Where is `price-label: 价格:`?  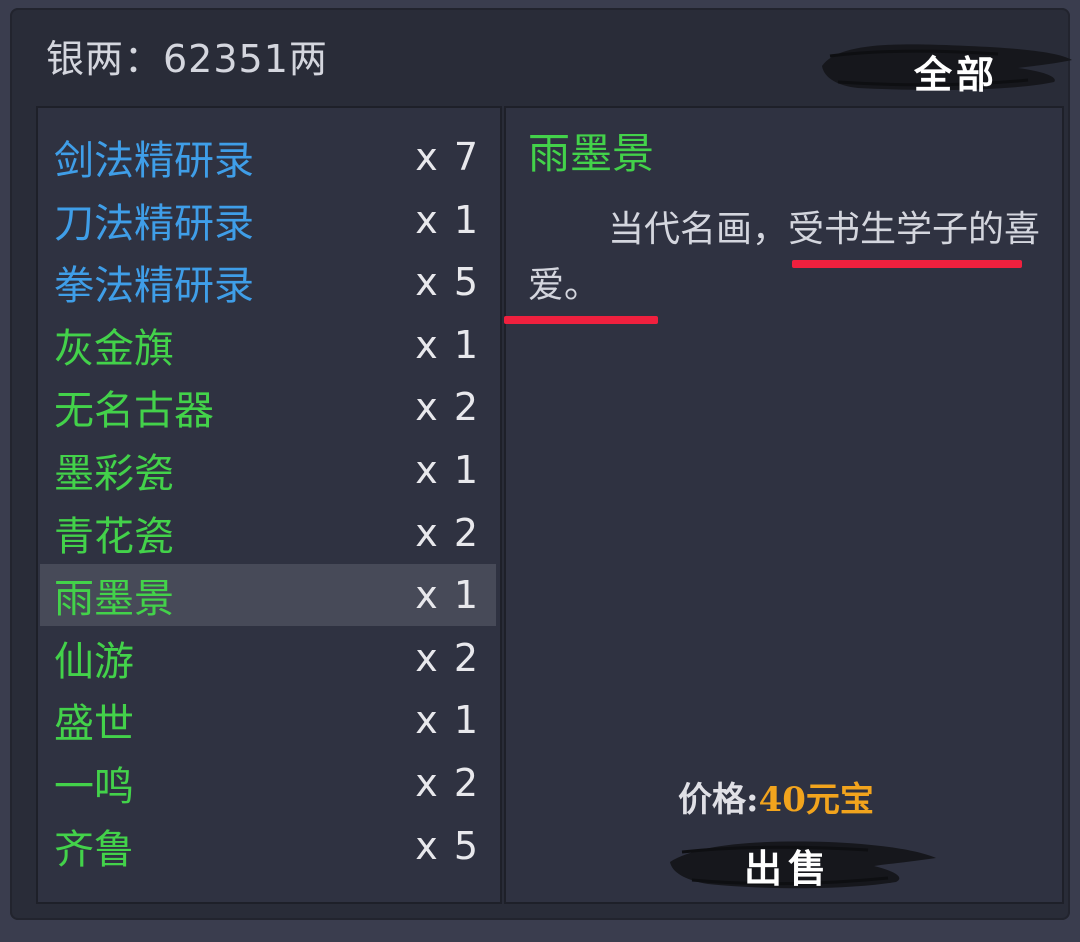 price-label: 价格: is located at coordinates (718, 800).